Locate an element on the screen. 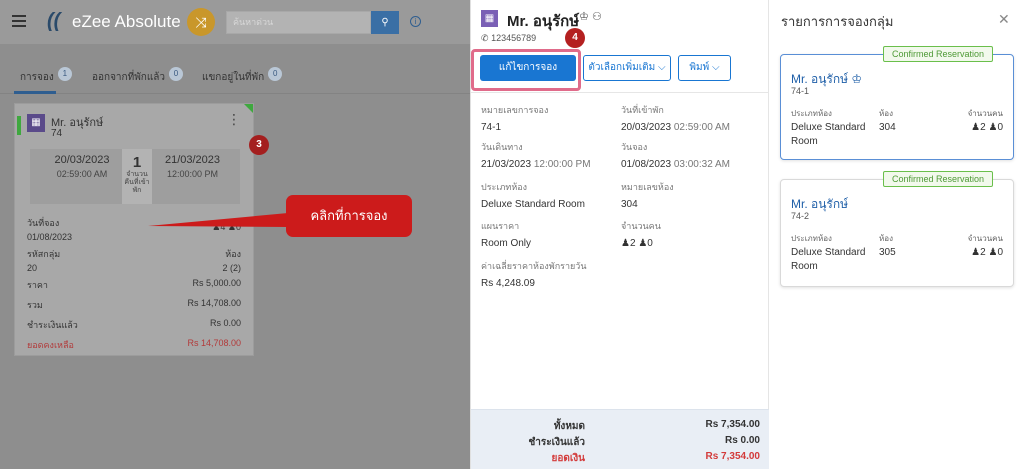 This screenshot has width=1024, height=469. callout-pointer is located at coordinates (218, 220).